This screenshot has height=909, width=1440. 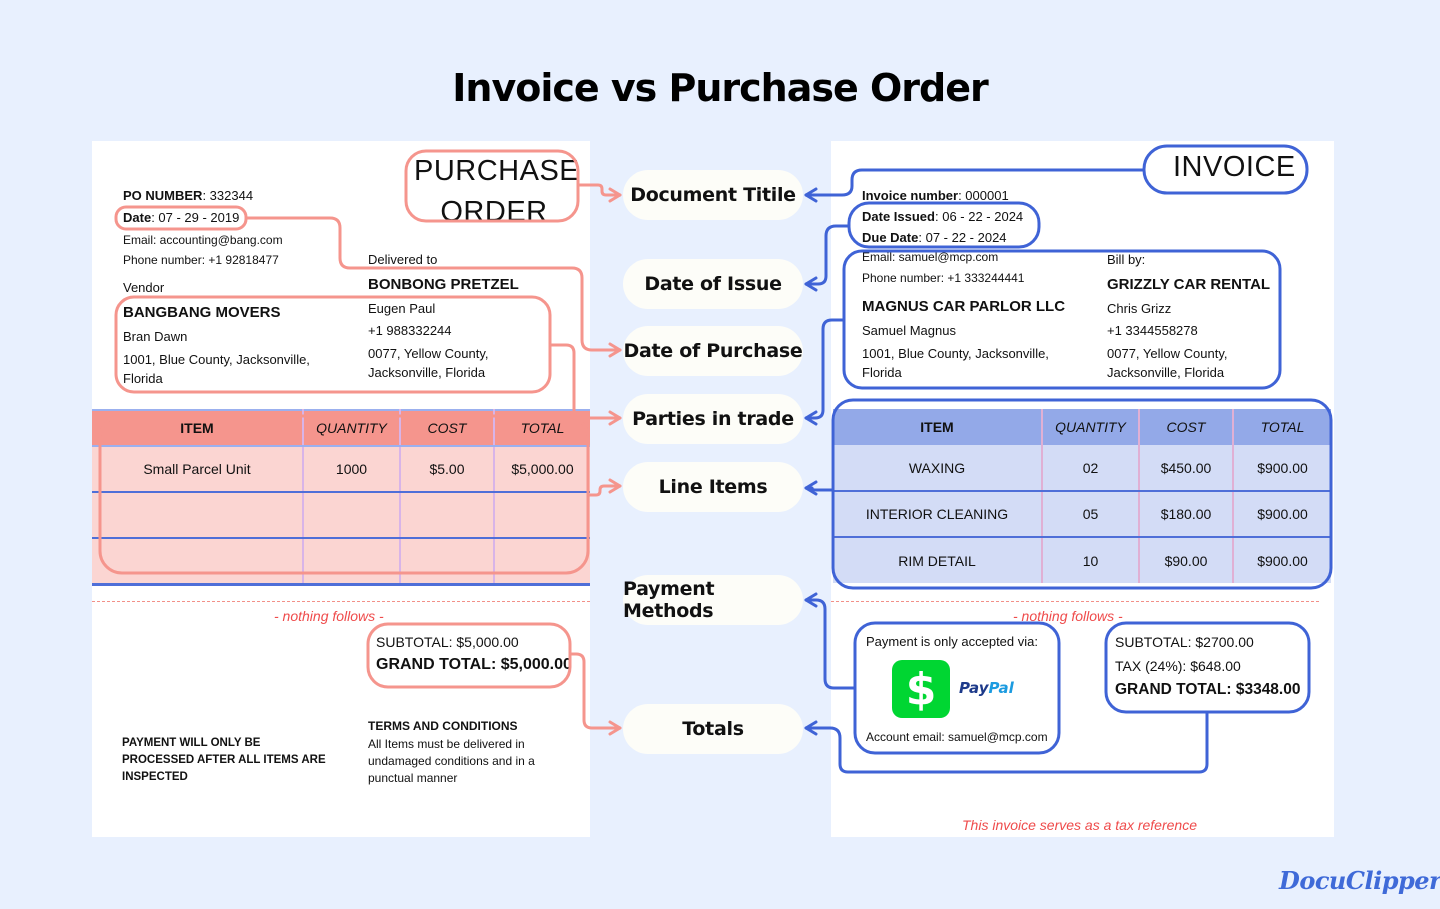 I want to click on table-header-row: ITEM QUANTITY COST TOTAL, so click(x=341, y=428).